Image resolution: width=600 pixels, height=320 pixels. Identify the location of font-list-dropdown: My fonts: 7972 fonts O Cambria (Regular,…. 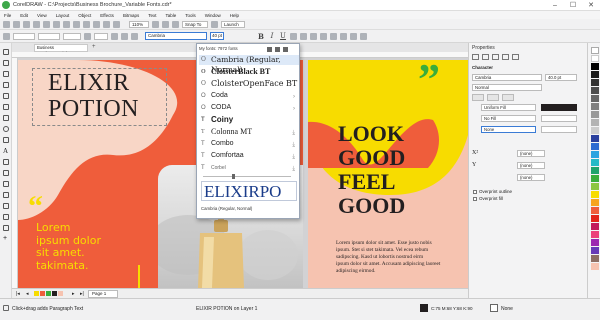
(248, 131).